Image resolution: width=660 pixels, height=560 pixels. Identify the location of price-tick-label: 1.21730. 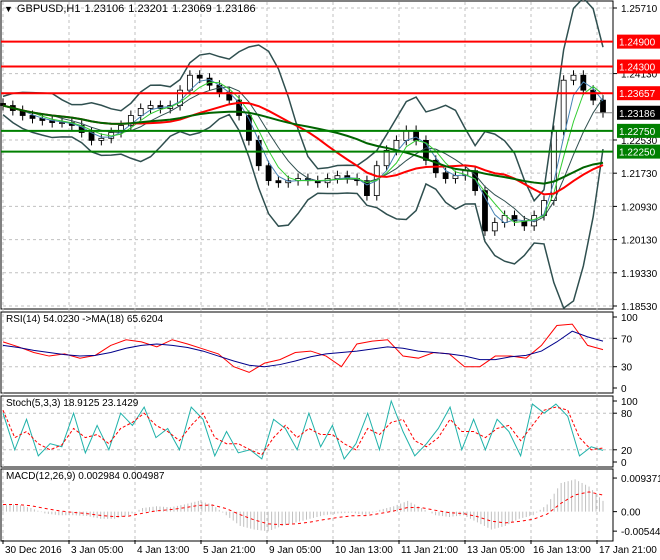
(639, 174).